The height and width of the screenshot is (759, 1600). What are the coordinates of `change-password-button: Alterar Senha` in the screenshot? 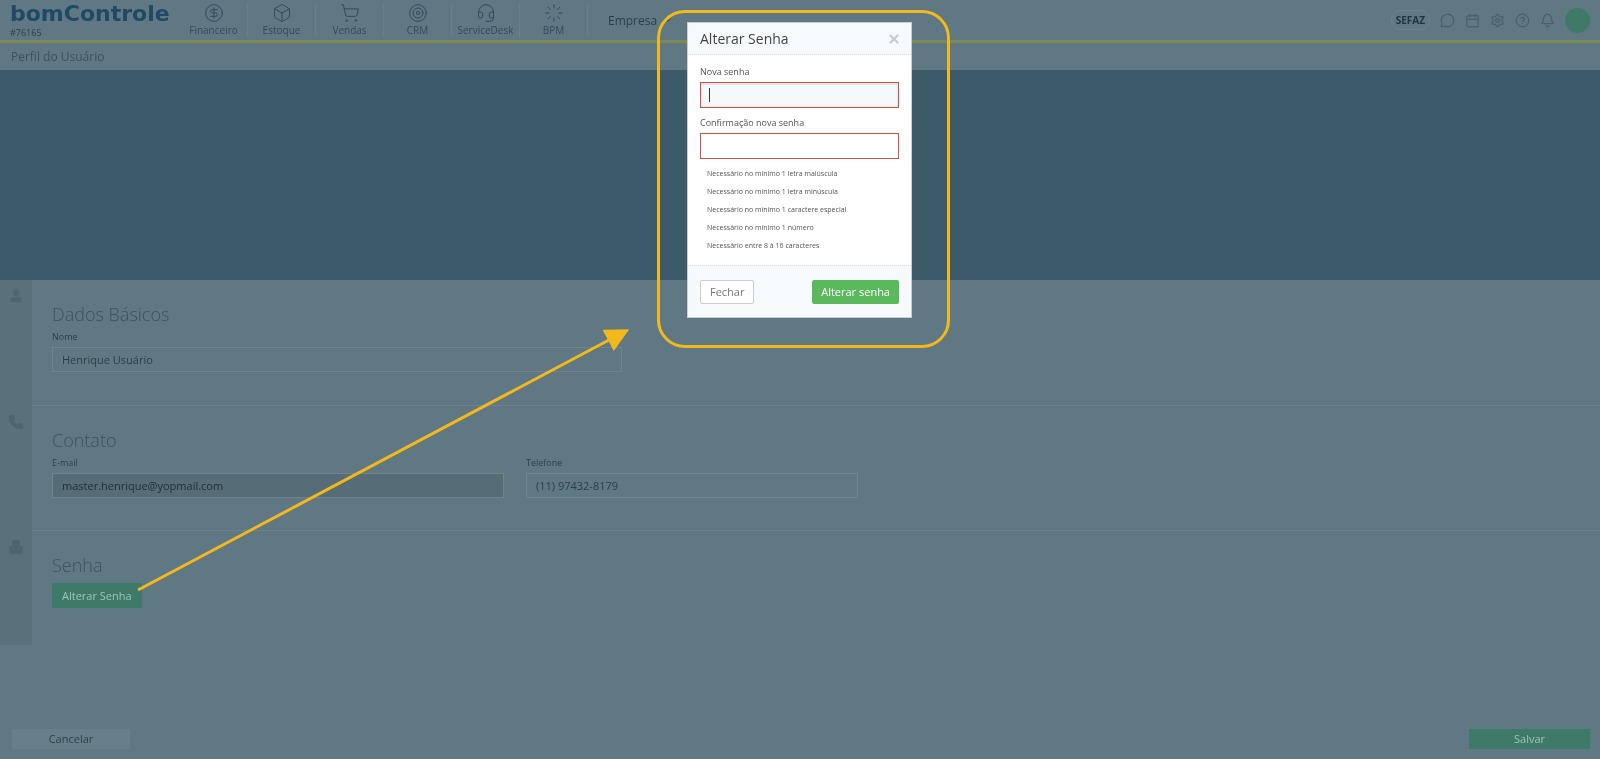 It's located at (97, 595).